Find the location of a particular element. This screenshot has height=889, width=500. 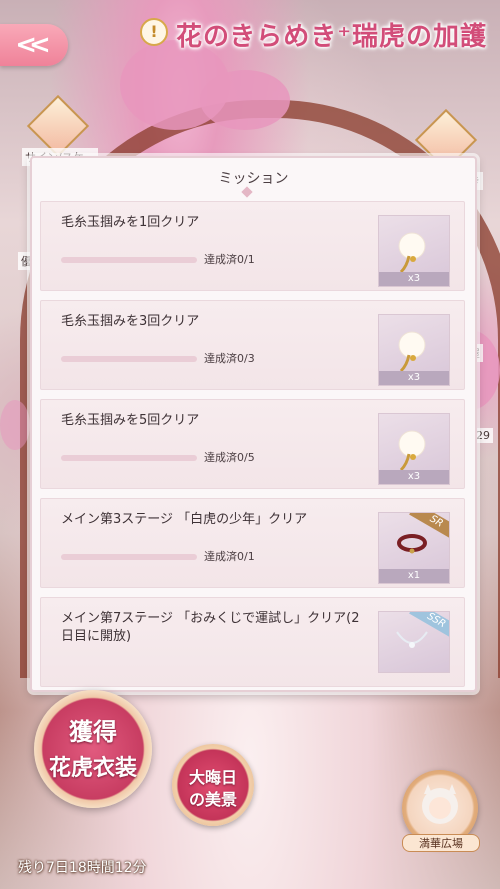

mission-name: メイン第7ステージ 「おみくじで運試し」クリア(2日目に開放) is located at coordinates (210, 627).